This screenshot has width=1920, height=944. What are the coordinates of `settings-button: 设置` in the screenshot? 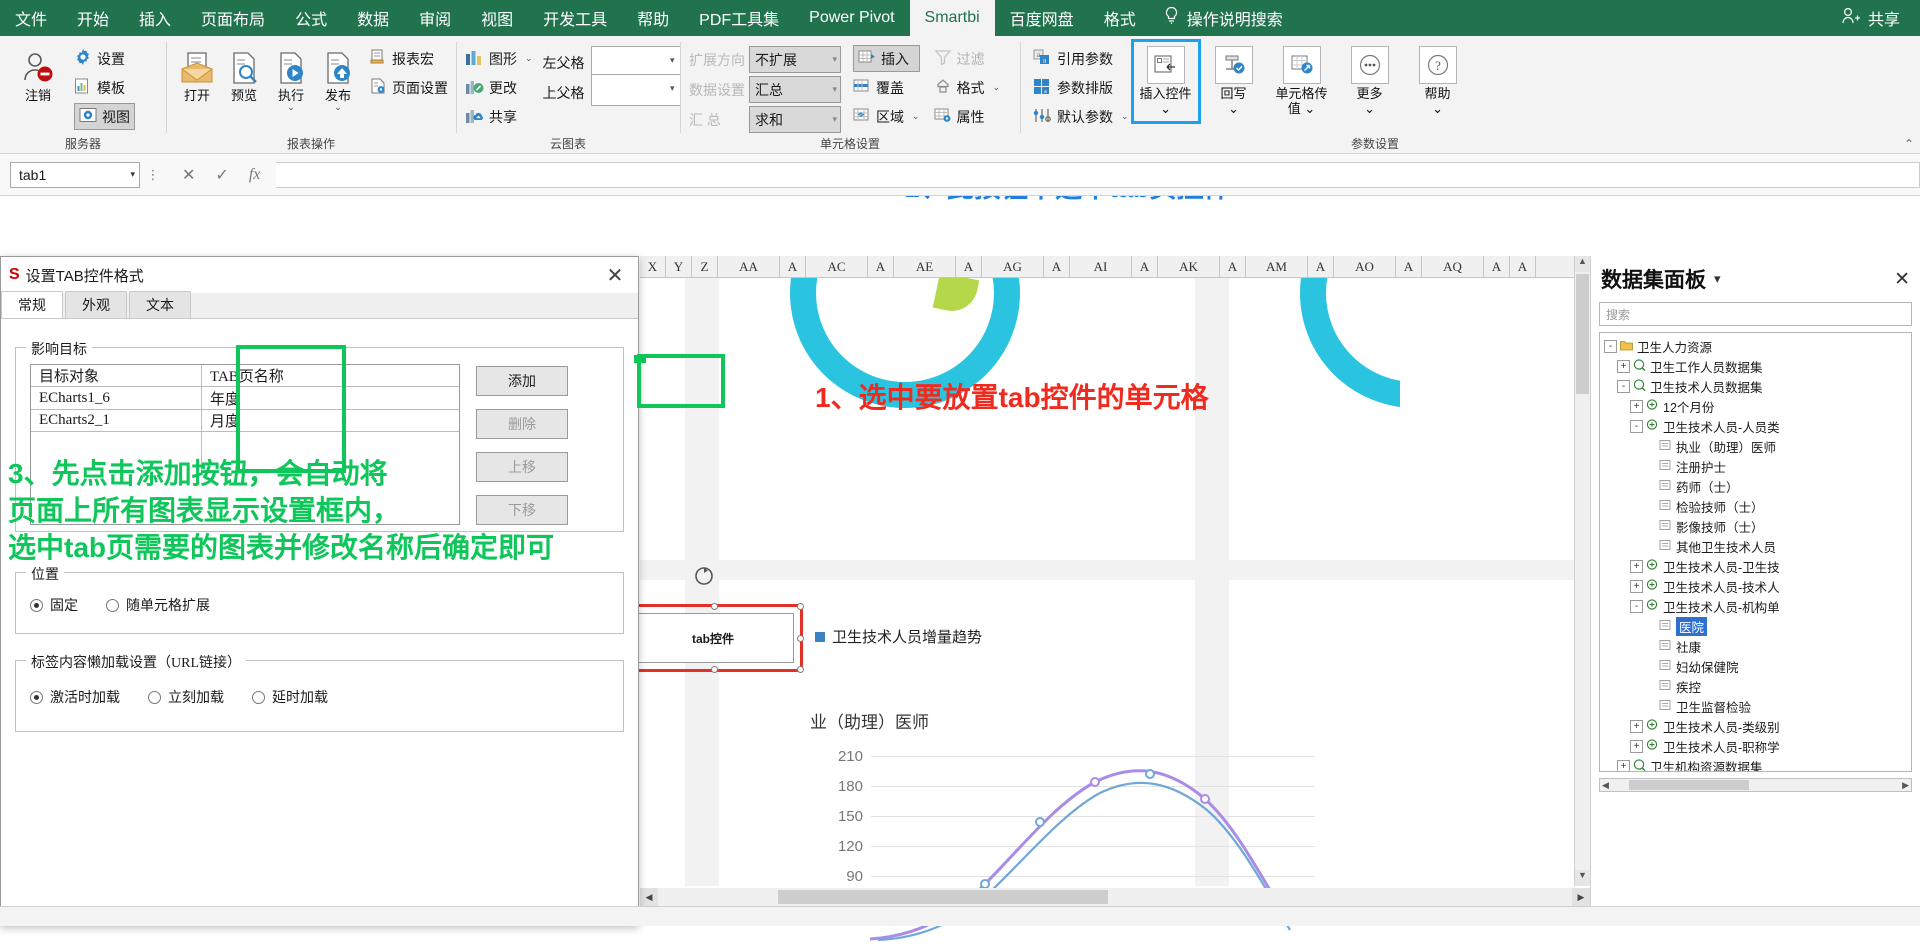 It's located at (104, 58).